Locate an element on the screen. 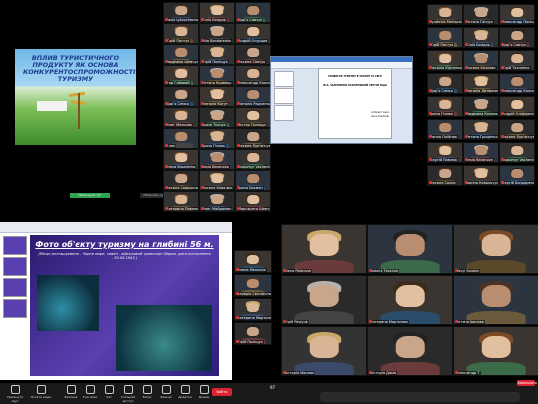 This screenshot has width=538, height=404. participant-tile: Людмила Козлова is located at coordinates (481, 106).